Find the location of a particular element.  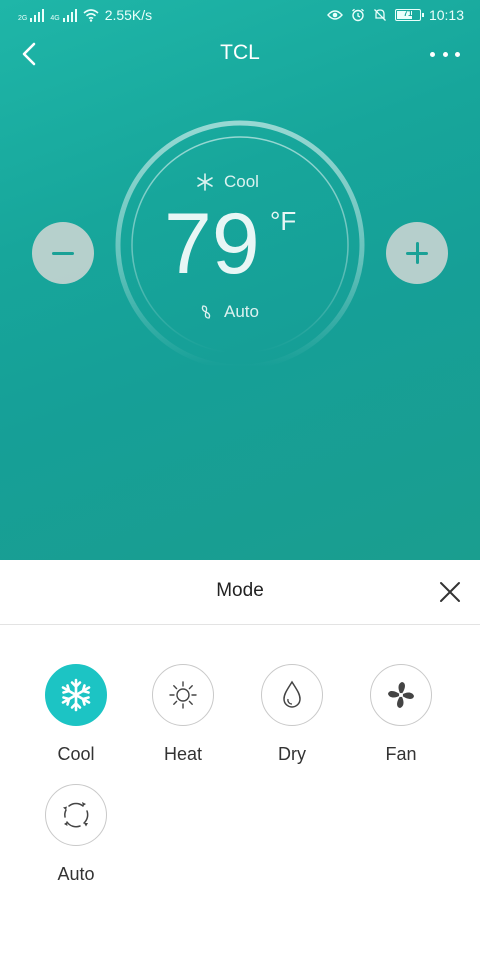

mode-auto-circle is located at coordinates (76, 815).